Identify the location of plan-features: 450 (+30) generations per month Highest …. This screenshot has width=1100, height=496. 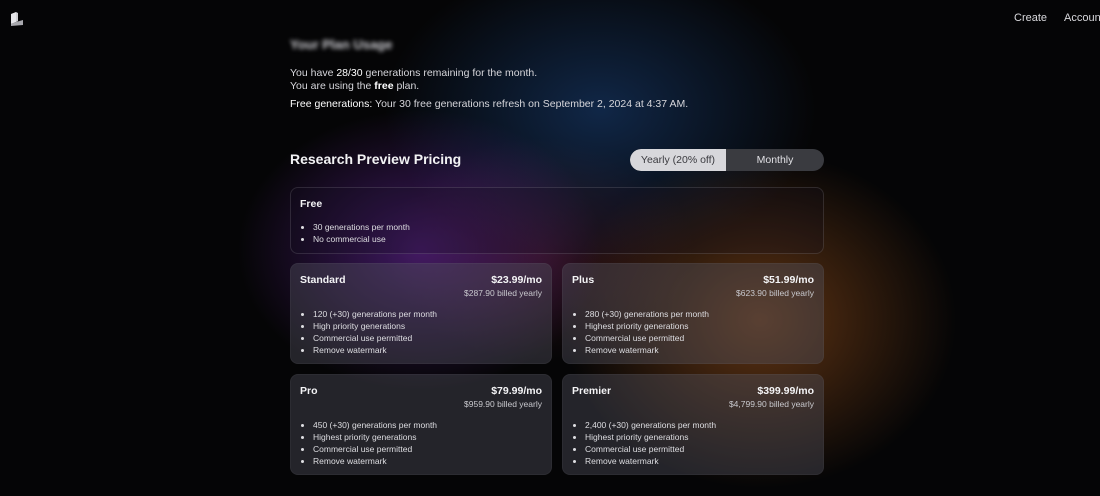
(368, 443).